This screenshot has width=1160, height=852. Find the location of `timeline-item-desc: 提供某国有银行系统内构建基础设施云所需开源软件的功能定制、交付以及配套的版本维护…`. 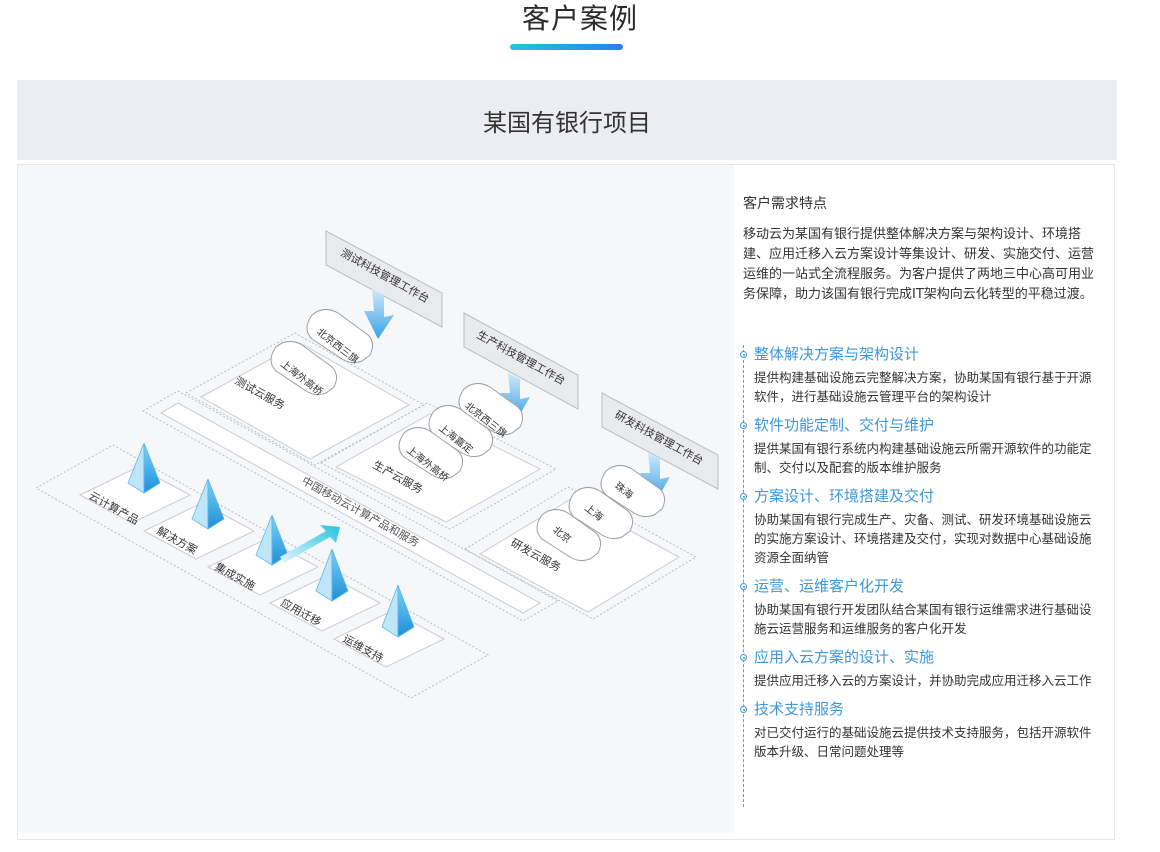

timeline-item-desc: 提供某国有银行系统内构建基础设施云所需开源软件的功能定制、交付以及配套的版本维护… is located at coordinates (923, 458).